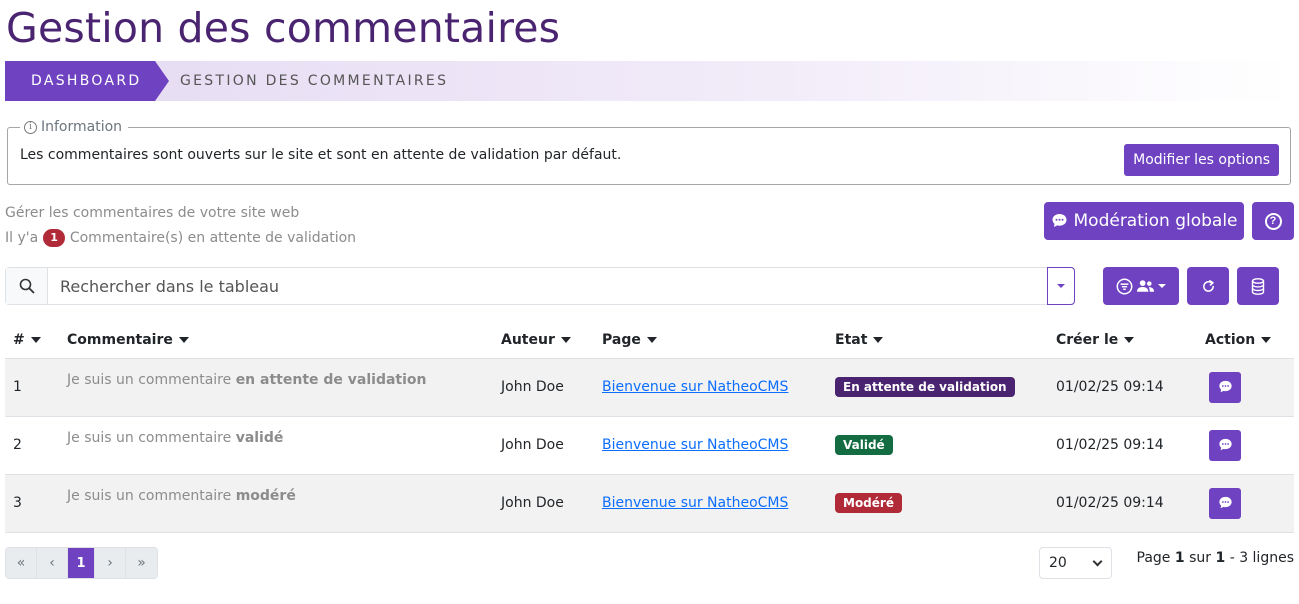  What do you see at coordinates (1215, 558) in the screenshot?
I see `page-info: Page 1 sur 1 - 3 lignes` at bounding box center [1215, 558].